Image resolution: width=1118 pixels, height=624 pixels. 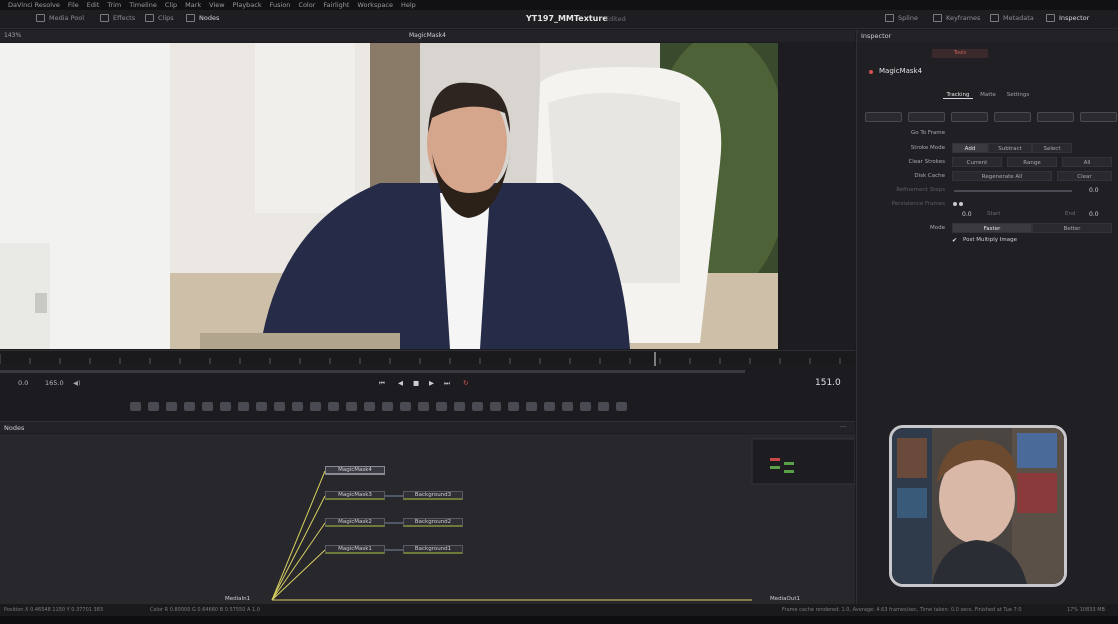 I want to click on refinement-value: 0.0, so click(x=1094, y=190).